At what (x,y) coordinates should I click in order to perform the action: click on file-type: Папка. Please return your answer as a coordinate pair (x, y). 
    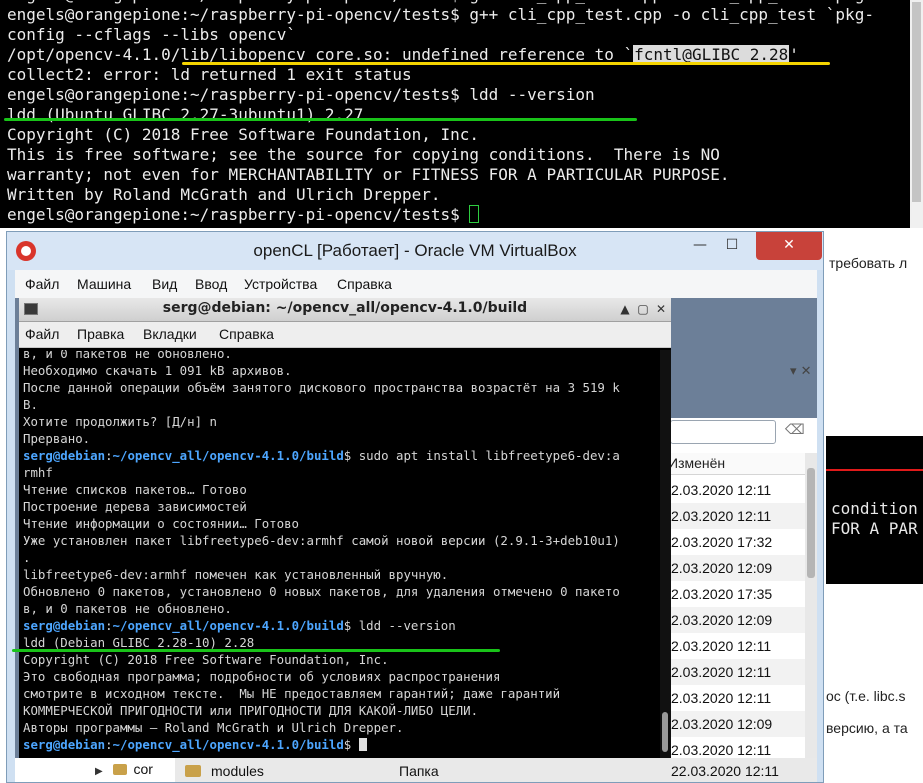
    Looking at the image, I should click on (419, 771).